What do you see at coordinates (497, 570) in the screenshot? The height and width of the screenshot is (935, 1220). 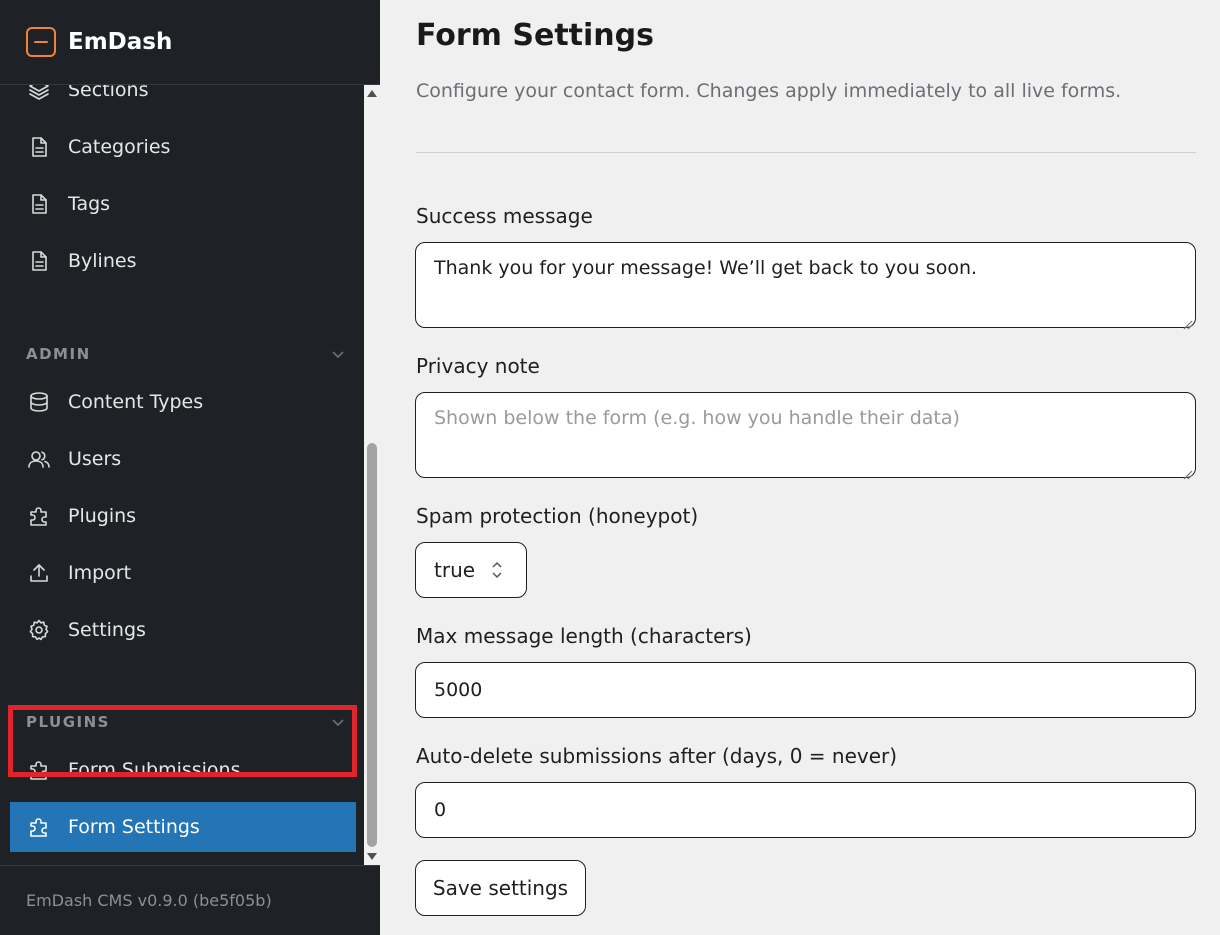 I see `chevron-up-down-icon` at bounding box center [497, 570].